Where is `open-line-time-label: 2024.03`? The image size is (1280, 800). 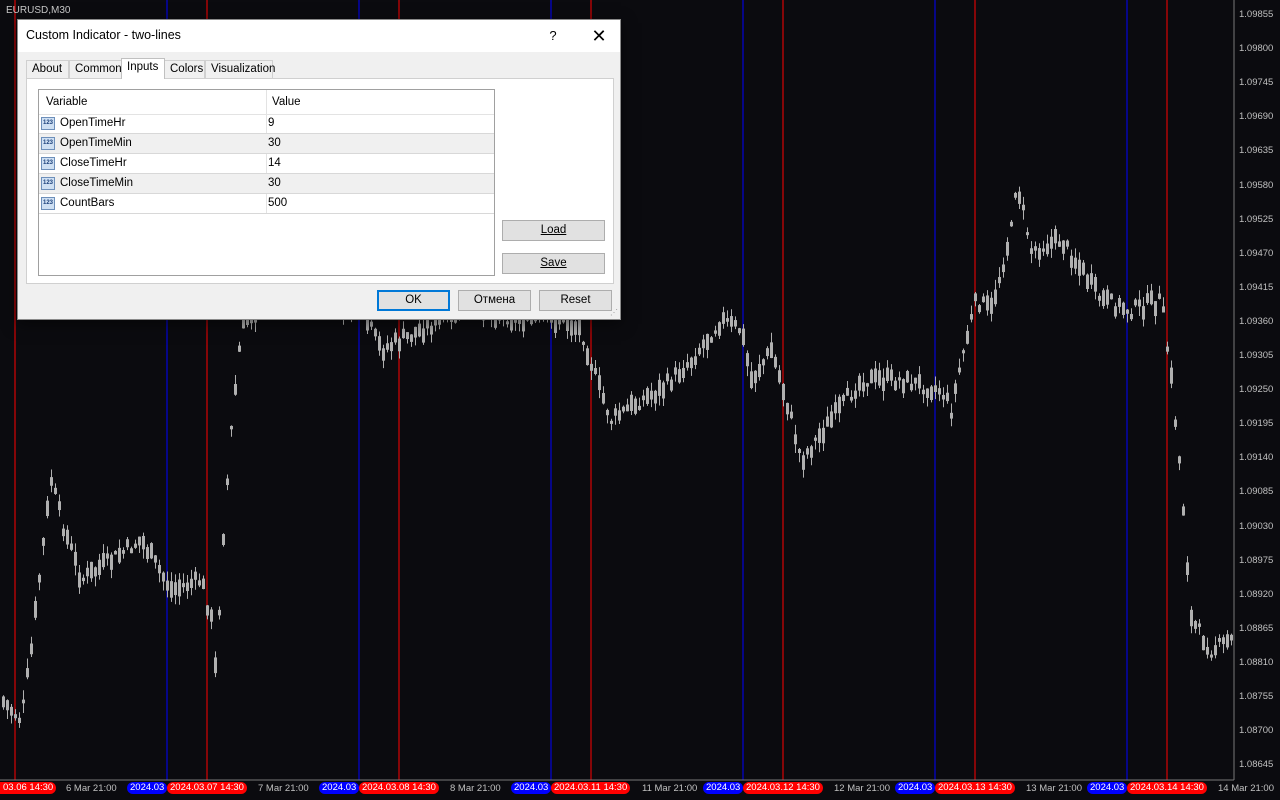 open-line-time-label: 2024.03 is located at coordinates (147, 788).